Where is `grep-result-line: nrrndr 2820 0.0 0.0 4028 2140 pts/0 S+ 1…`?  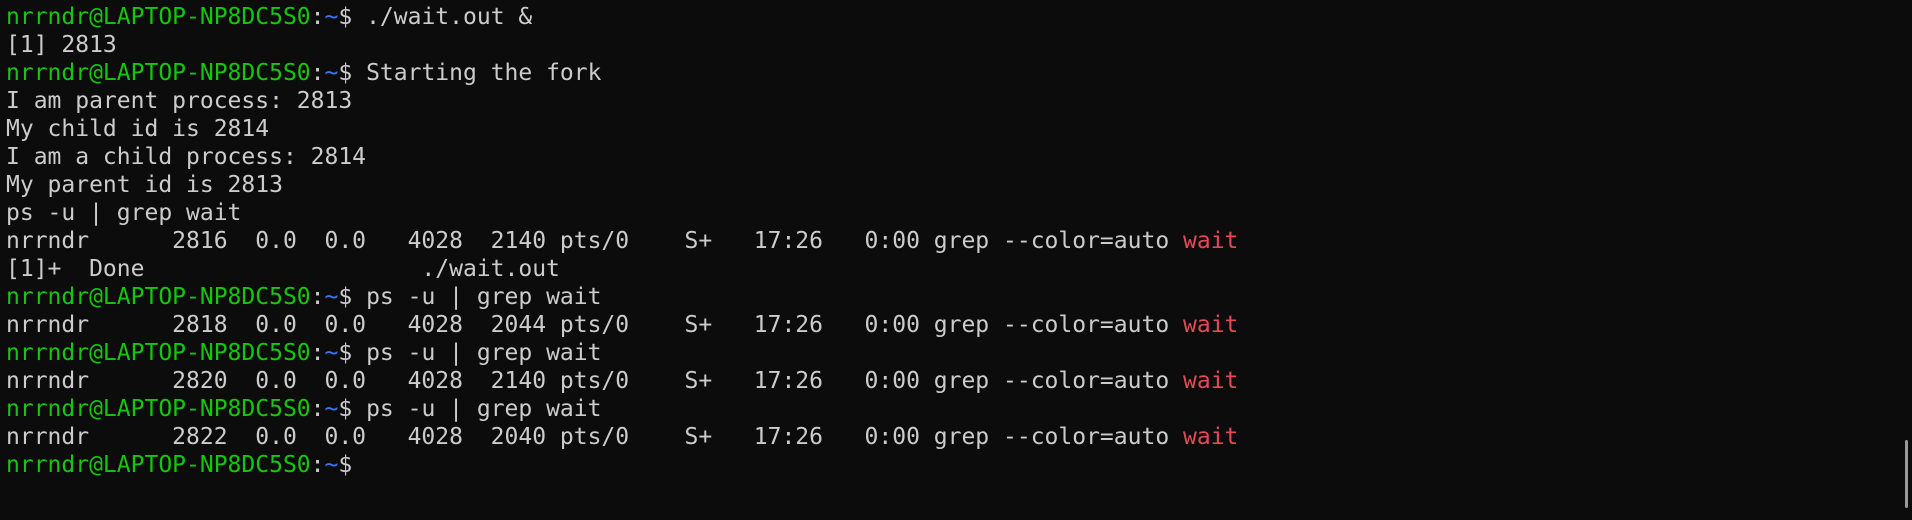
grep-result-line: nrrndr 2820 0.0 0.0 4028 2140 pts/0 S+ 1… is located at coordinates (947, 381).